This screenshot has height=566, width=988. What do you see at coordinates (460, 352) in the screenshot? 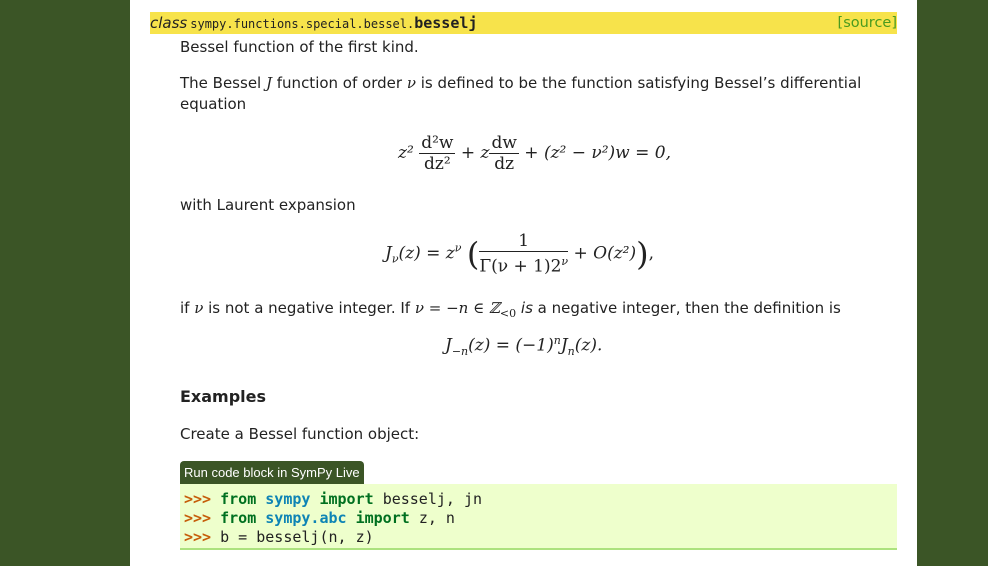
I see `eq-subscript: −n` at bounding box center [460, 352].